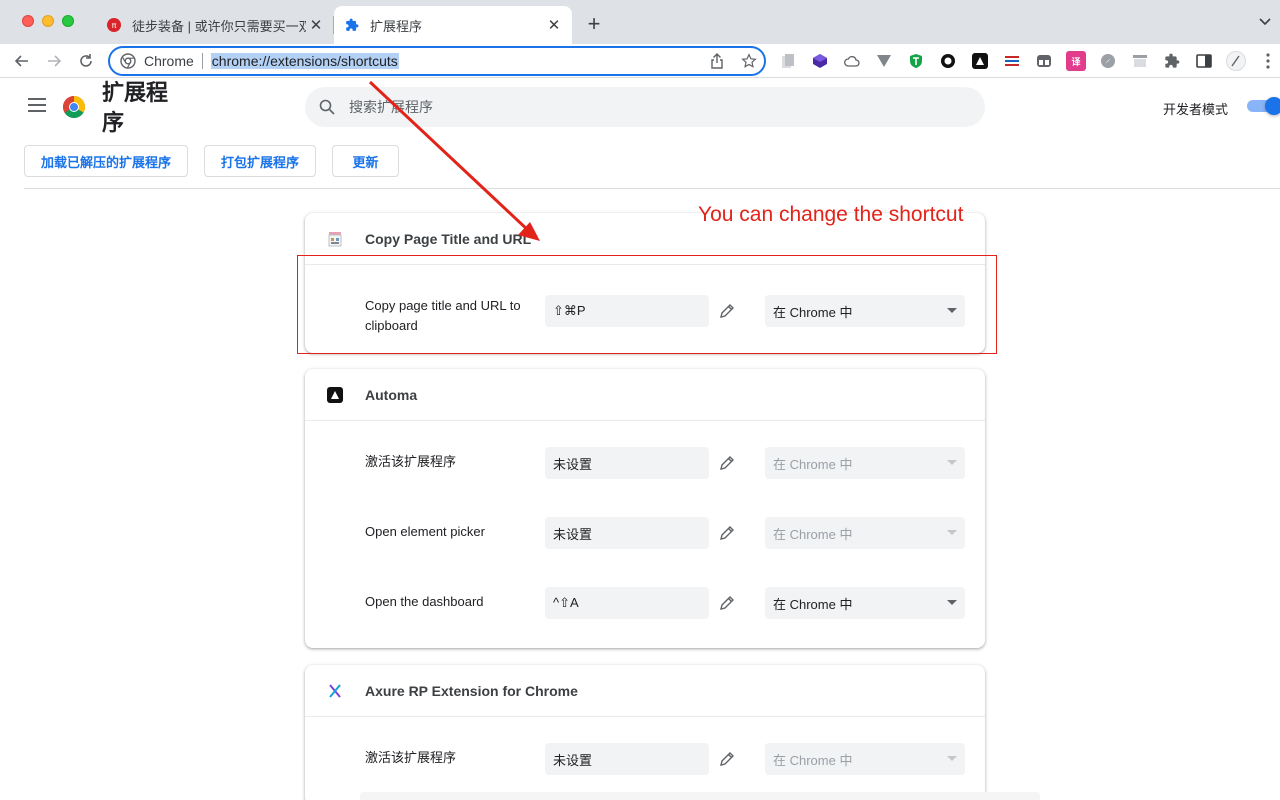 The image size is (1280, 800). Describe the element at coordinates (820, 61) in the screenshot. I see `cube-extension-icon` at that location.